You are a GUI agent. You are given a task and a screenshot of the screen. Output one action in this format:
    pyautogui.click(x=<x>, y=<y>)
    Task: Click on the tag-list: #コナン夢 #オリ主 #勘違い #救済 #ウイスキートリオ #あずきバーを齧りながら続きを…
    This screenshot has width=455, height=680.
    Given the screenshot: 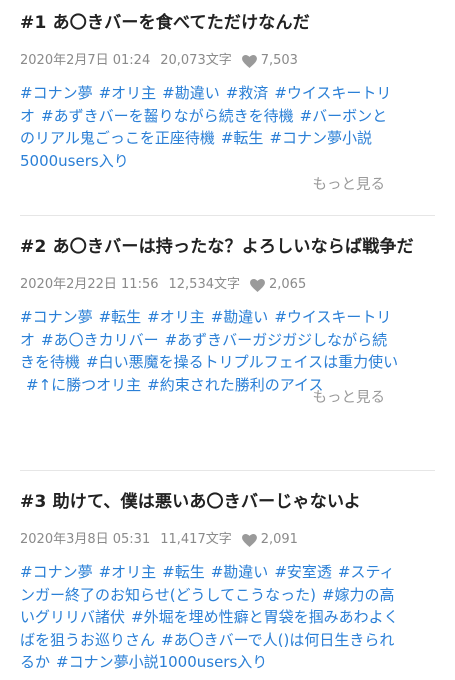 What is the action you would take?
    pyautogui.click(x=210, y=127)
    